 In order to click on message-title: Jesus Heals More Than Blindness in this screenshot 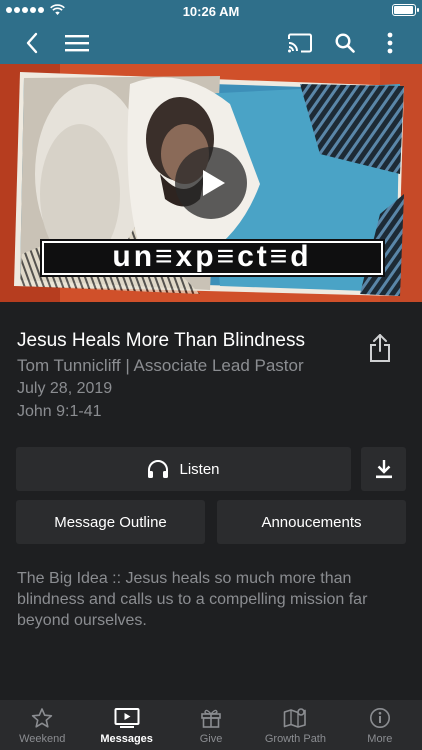, I will do `click(161, 340)`.